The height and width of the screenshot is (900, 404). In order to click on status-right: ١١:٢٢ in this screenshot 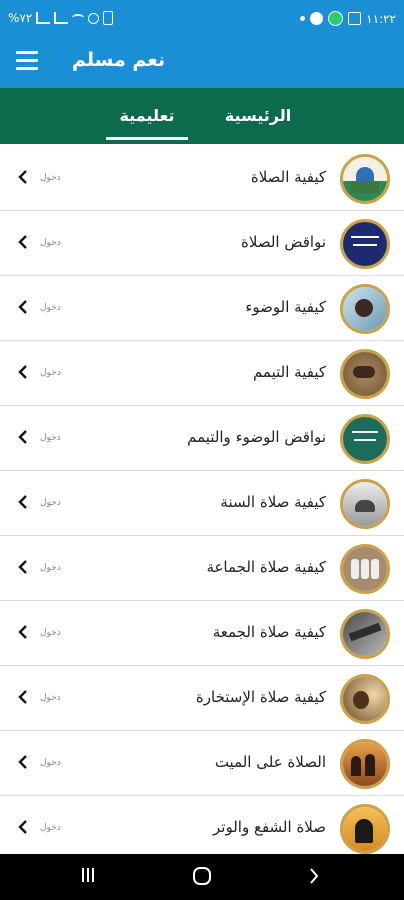, I will do `click(348, 18)`.